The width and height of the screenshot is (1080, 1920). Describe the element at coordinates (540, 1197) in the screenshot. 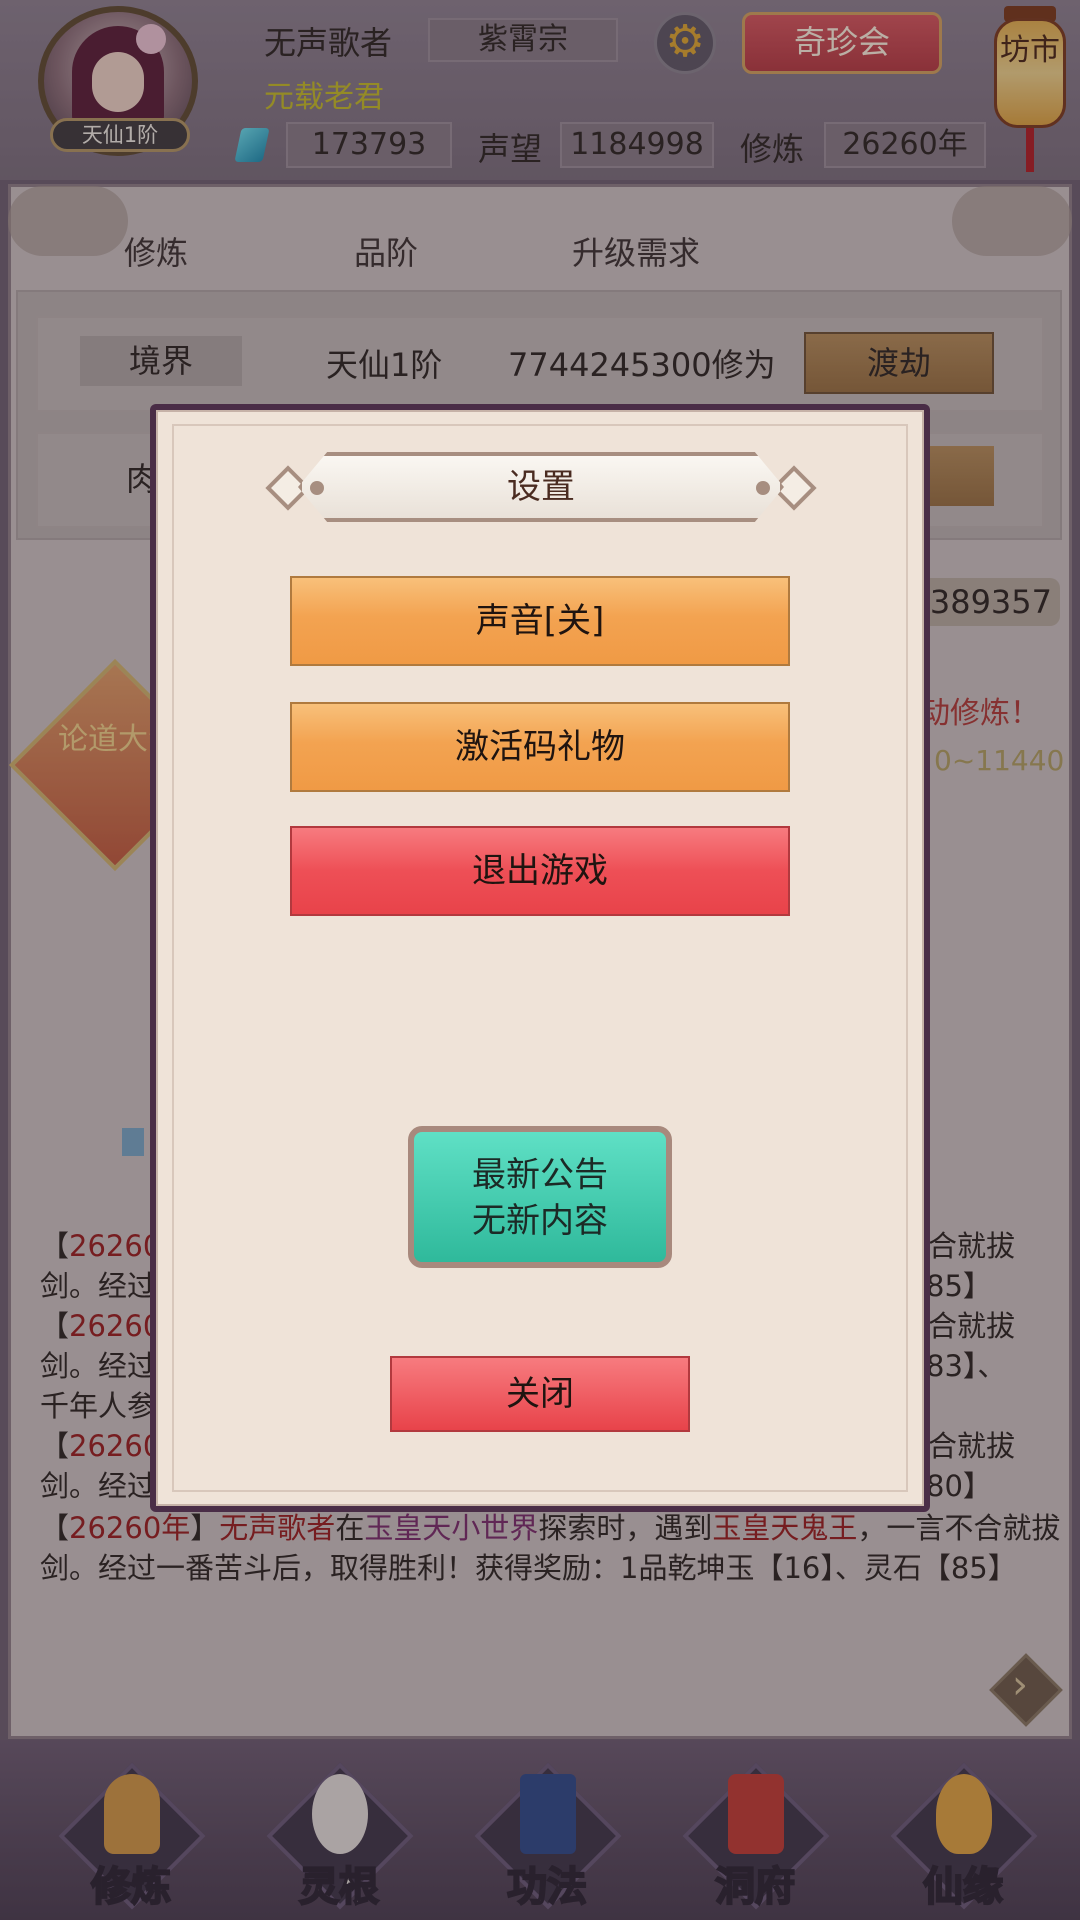

I see `announcement-button: 最新公告 无新内容` at that location.